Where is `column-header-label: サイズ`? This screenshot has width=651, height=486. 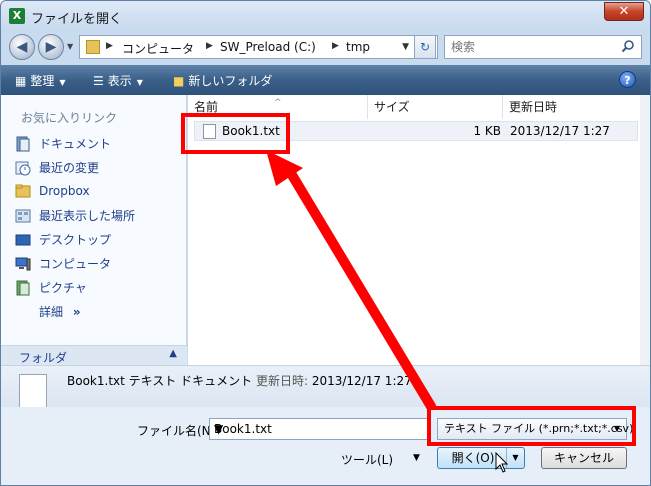
column-header-label: サイズ is located at coordinates (392, 107).